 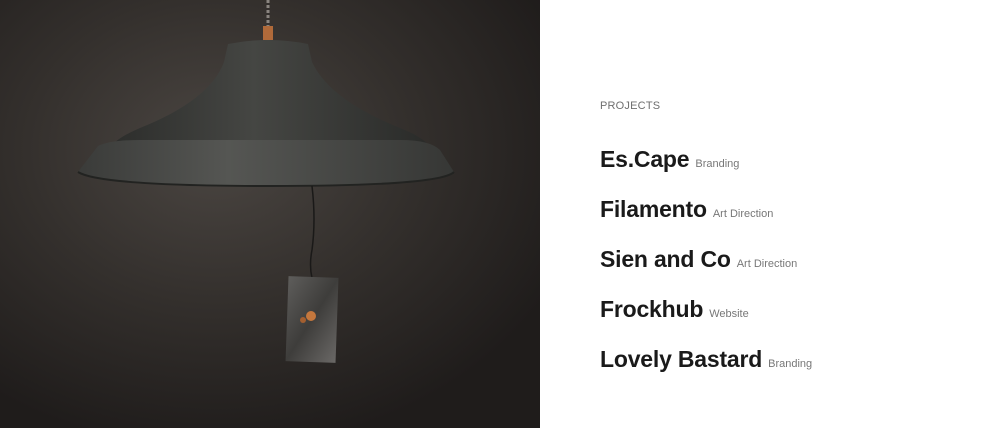 I want to click on project-name: Es.Cape, so click(x=645, y=159).